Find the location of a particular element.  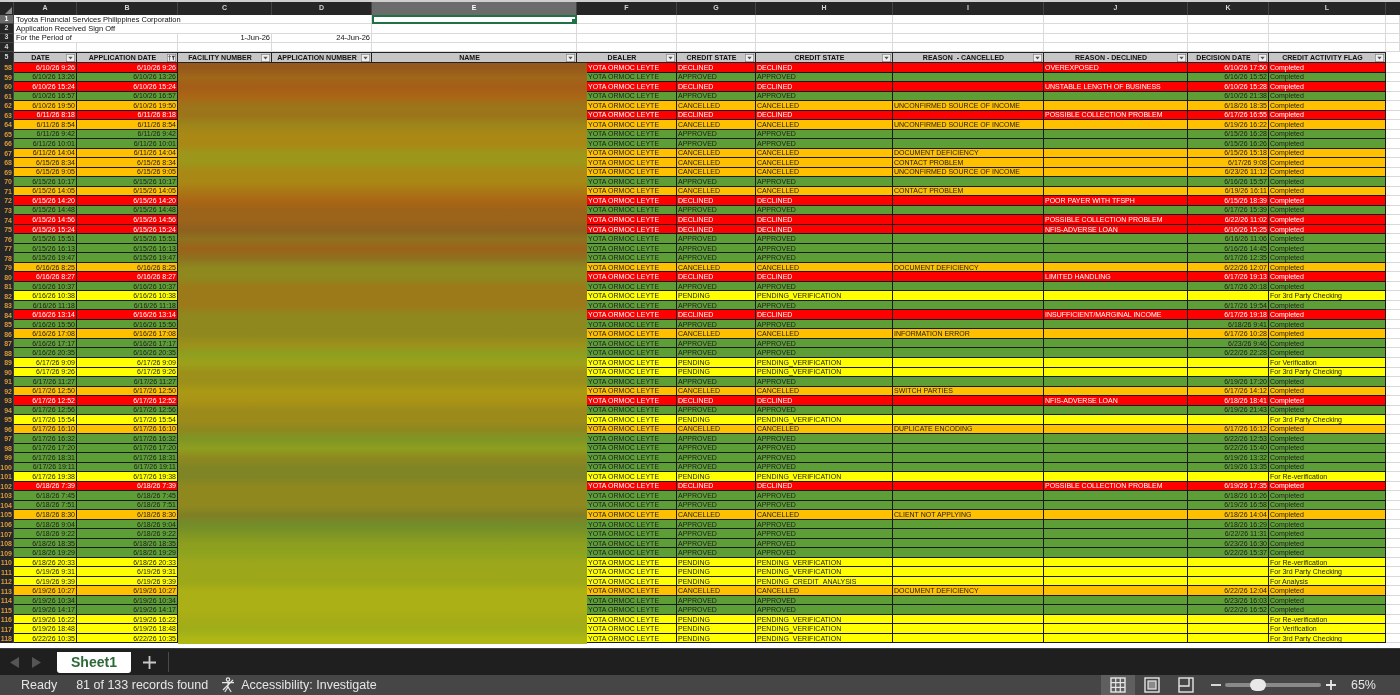

page-layout-icon is located at coordinates (1151, 685).